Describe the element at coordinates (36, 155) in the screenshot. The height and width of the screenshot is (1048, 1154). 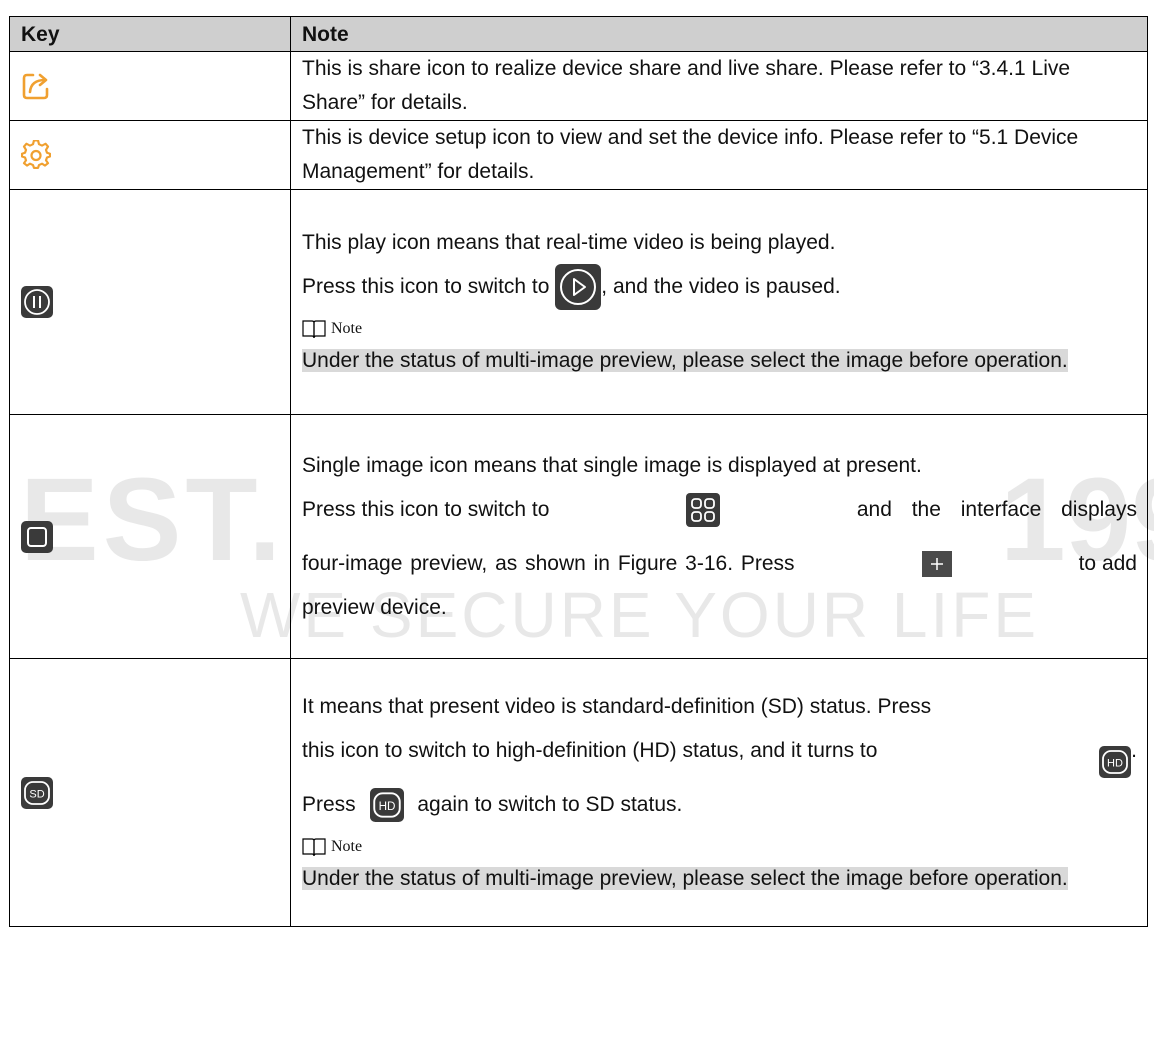
I see `gear-icon` at that location.